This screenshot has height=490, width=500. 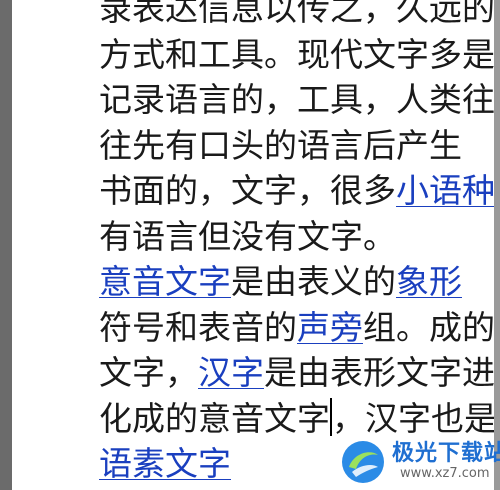 I want to click on site-watermark: 极光下载站 www.xz7.com, so click(x=420, y=461).